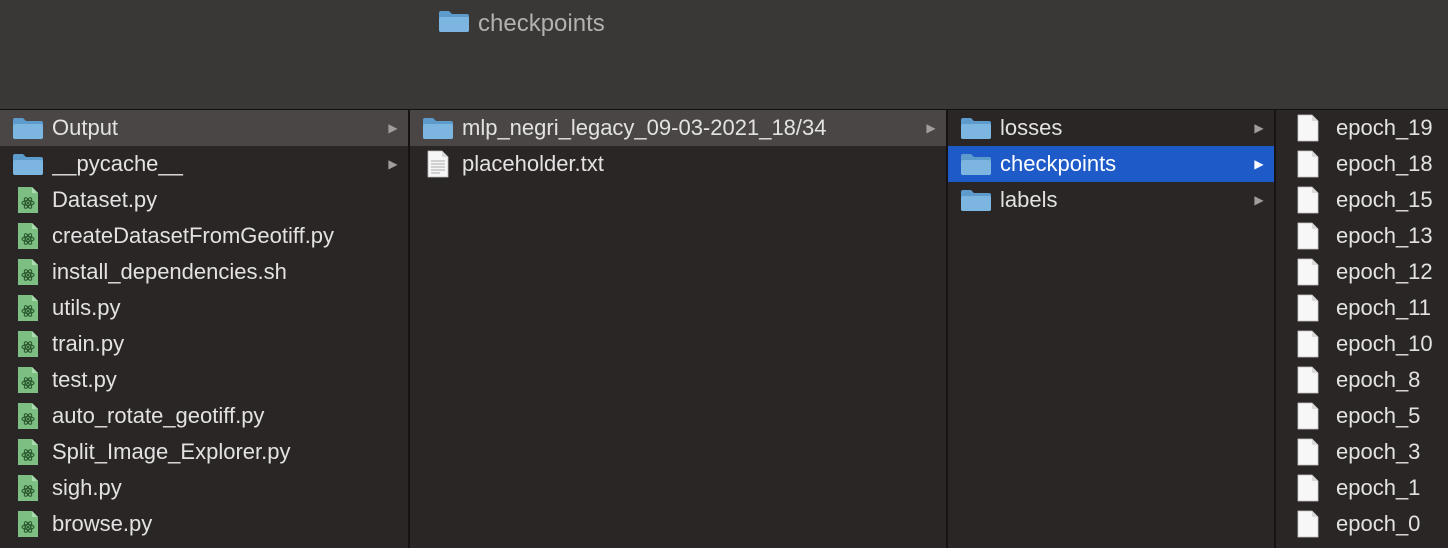 Image resolution: width=1448 pixels, height=548 pixels. I want to click on file-row: sigh.py, so click(204, 488).